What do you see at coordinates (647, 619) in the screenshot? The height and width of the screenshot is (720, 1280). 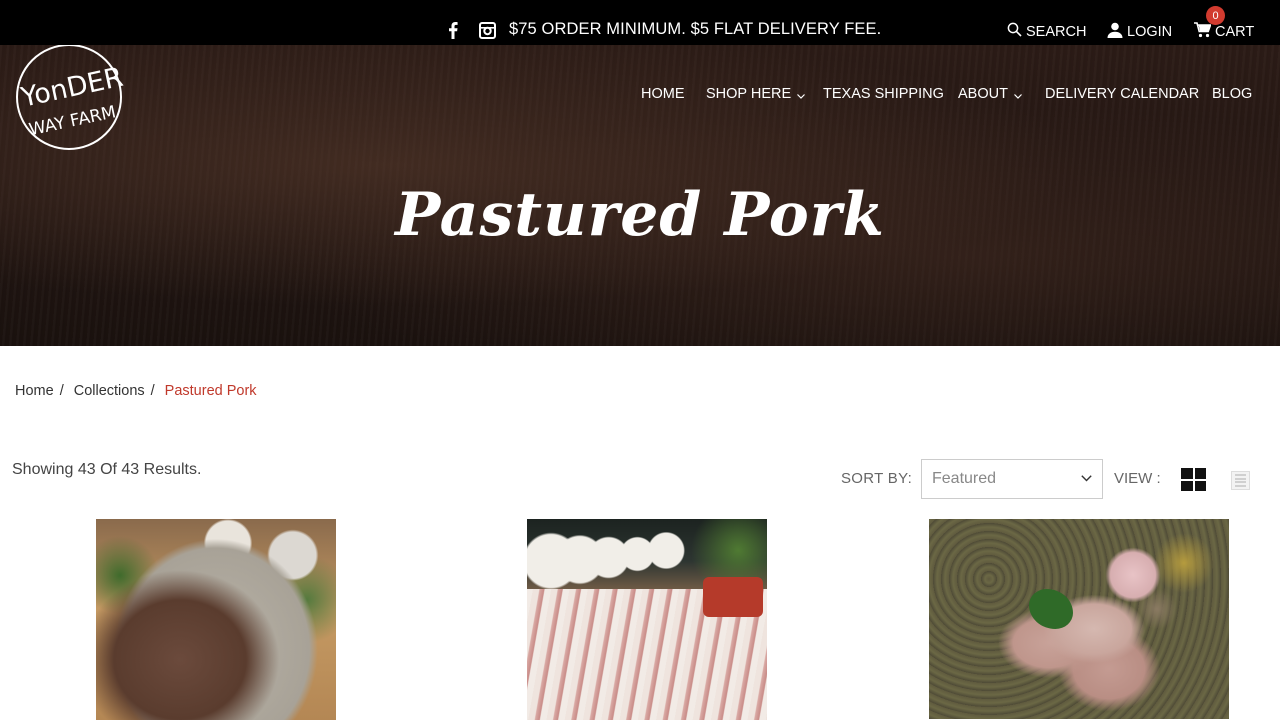 I see `product-image-bacon` at bounding box center [647, 619].